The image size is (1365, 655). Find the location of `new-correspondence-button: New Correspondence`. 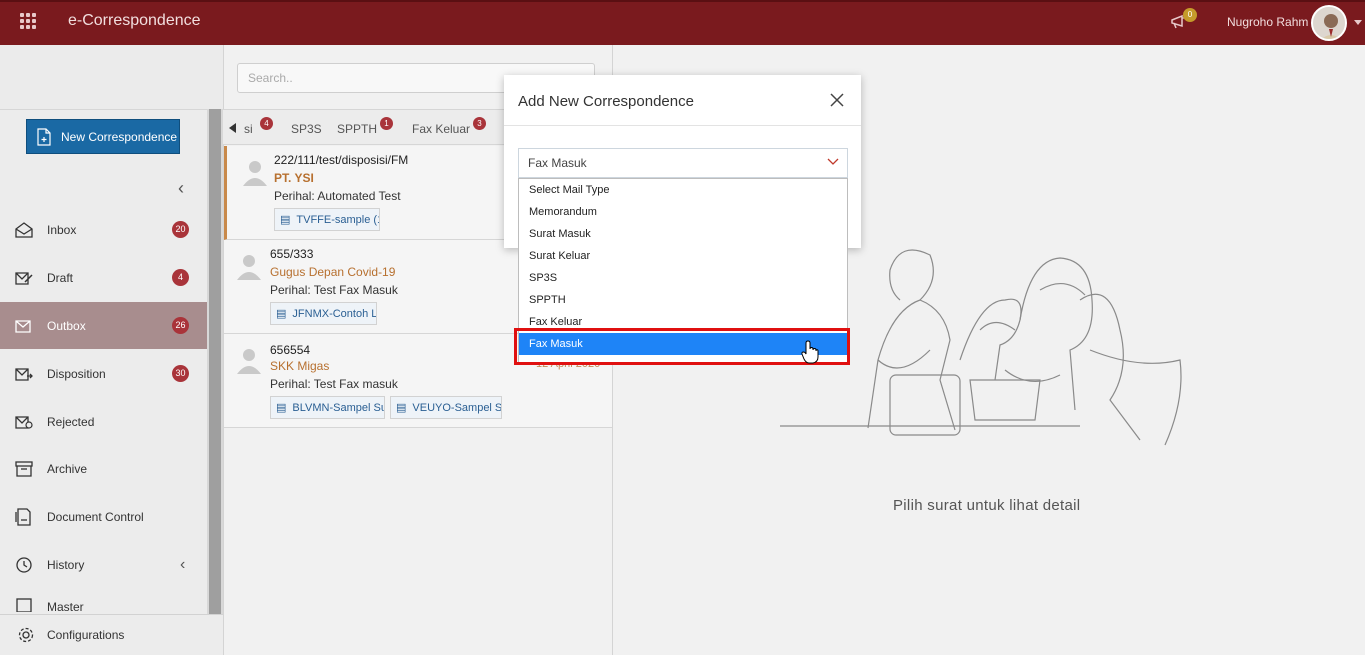

new-correspondence-button: New Correspondence is located at coordinates (103, 136).